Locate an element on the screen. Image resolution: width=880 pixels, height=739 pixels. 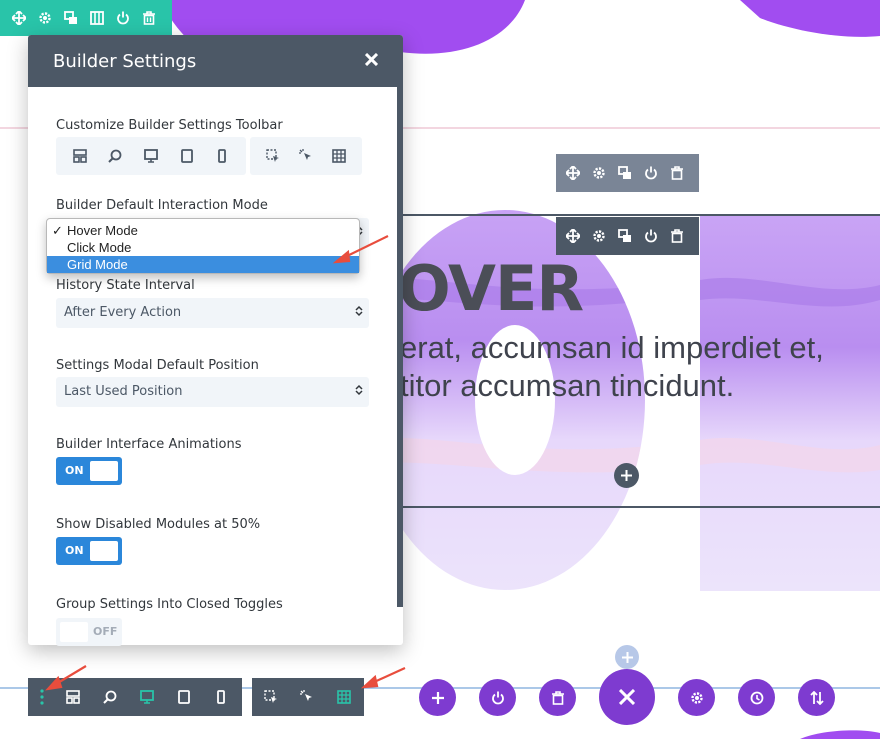
hero-text-line-2: titor accumsan tincidunt. is located at coordinates (567, 385).